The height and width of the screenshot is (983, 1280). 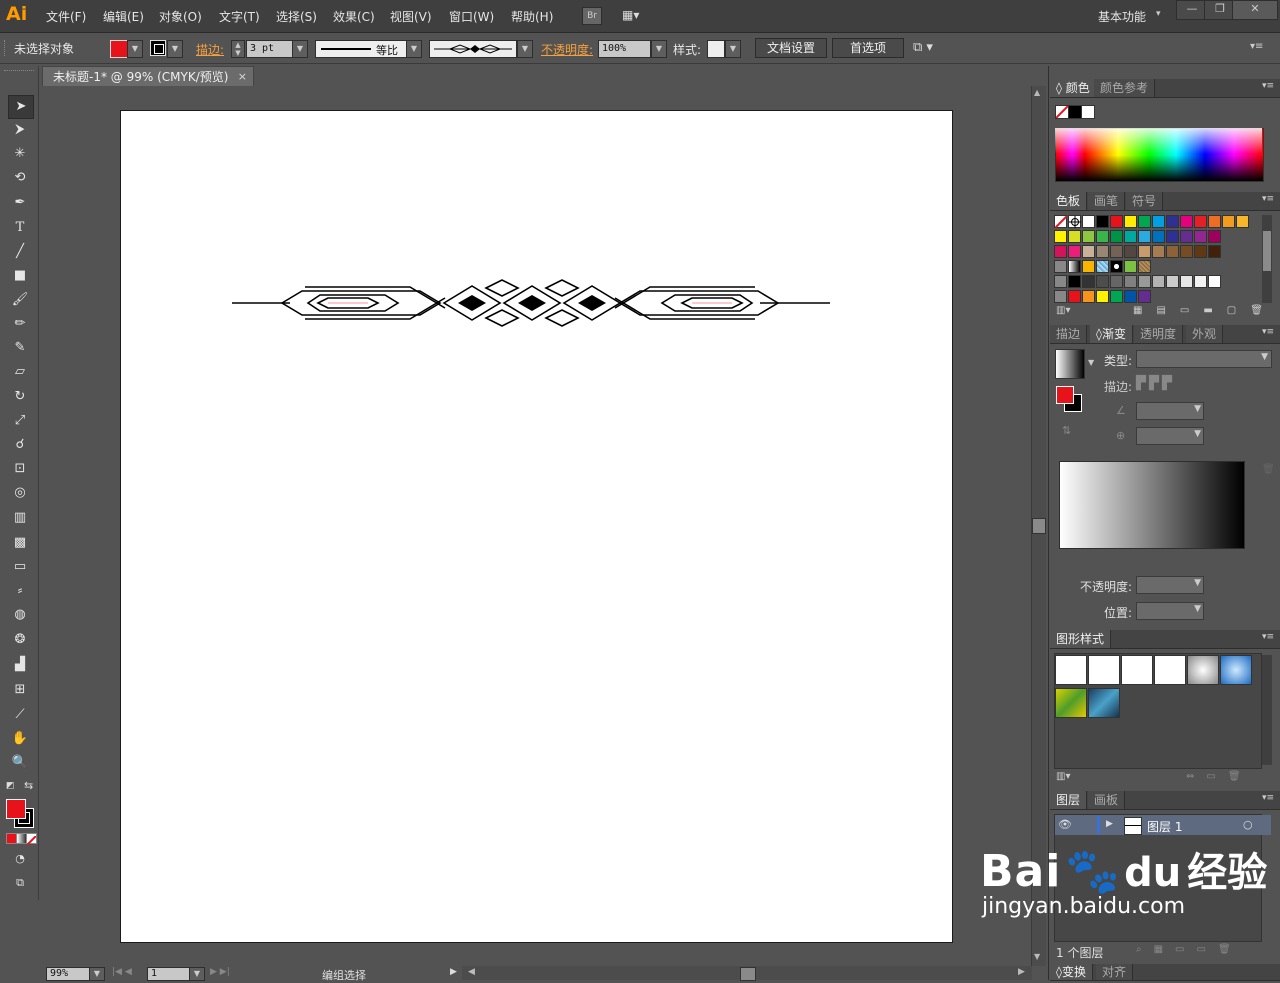 I want to click on layer-name: 图层 1, so click(x=1164, y=826).